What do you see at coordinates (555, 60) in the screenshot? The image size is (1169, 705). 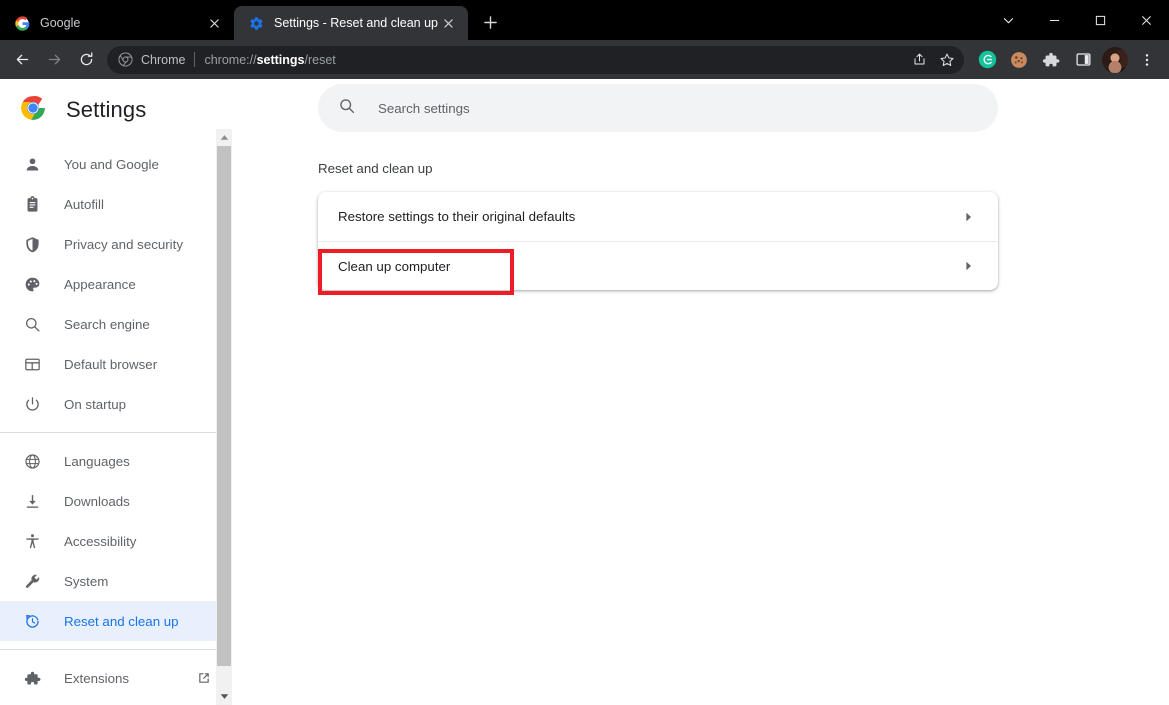 I see `omnibox-url: chrome://settings/reset` at bounding box center [555, 60].